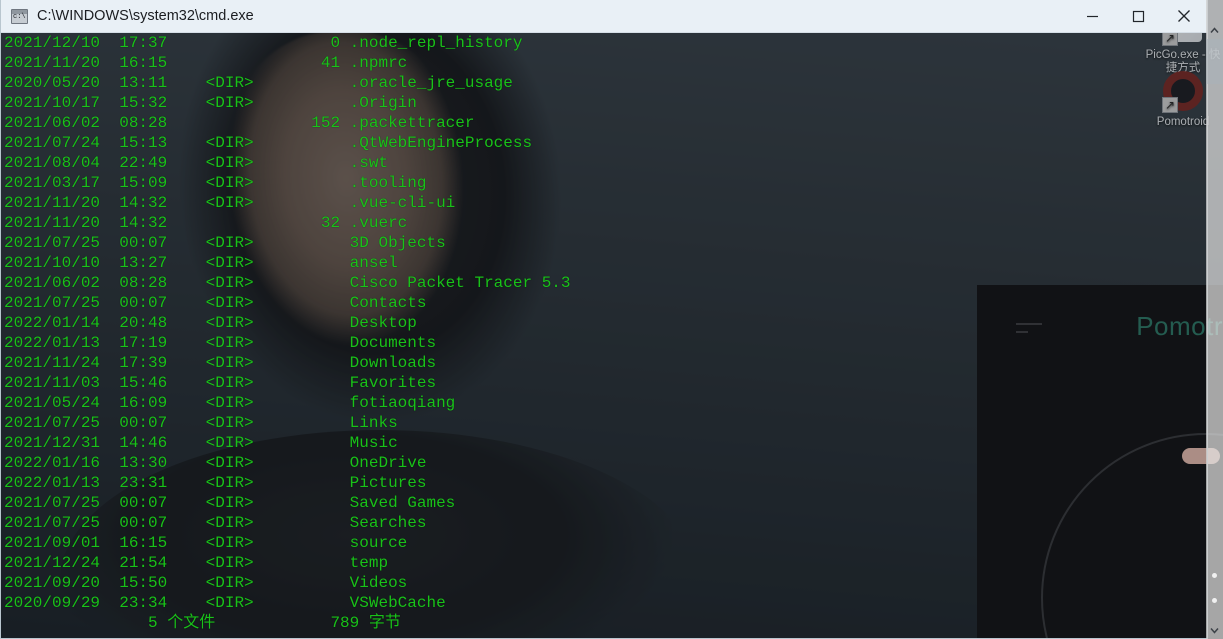 Image resolution: width=1223 pixels, height=639 pixels. I want to click on scroll-up-arrow-icon, so click(1214, 30).